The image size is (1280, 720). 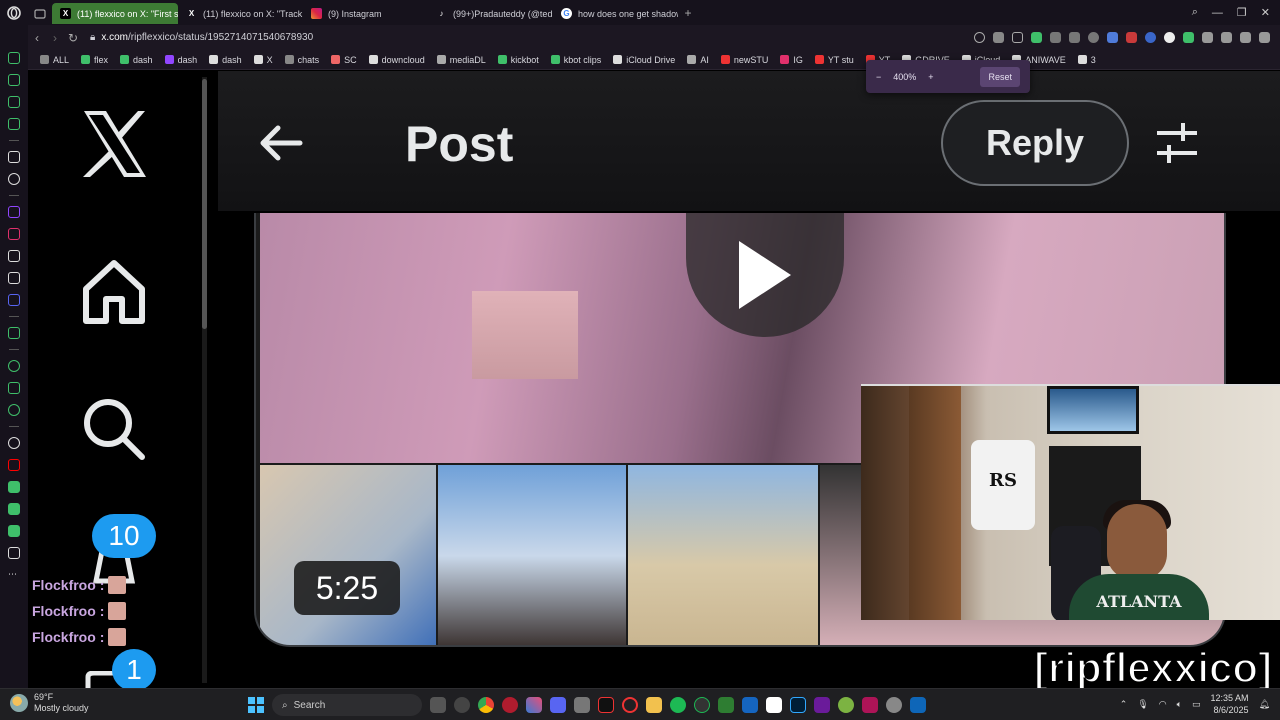 What do you see at coordinates (1226, 37) in the screenshot?
I see `share-icon` at bounding box center [1226, 37].